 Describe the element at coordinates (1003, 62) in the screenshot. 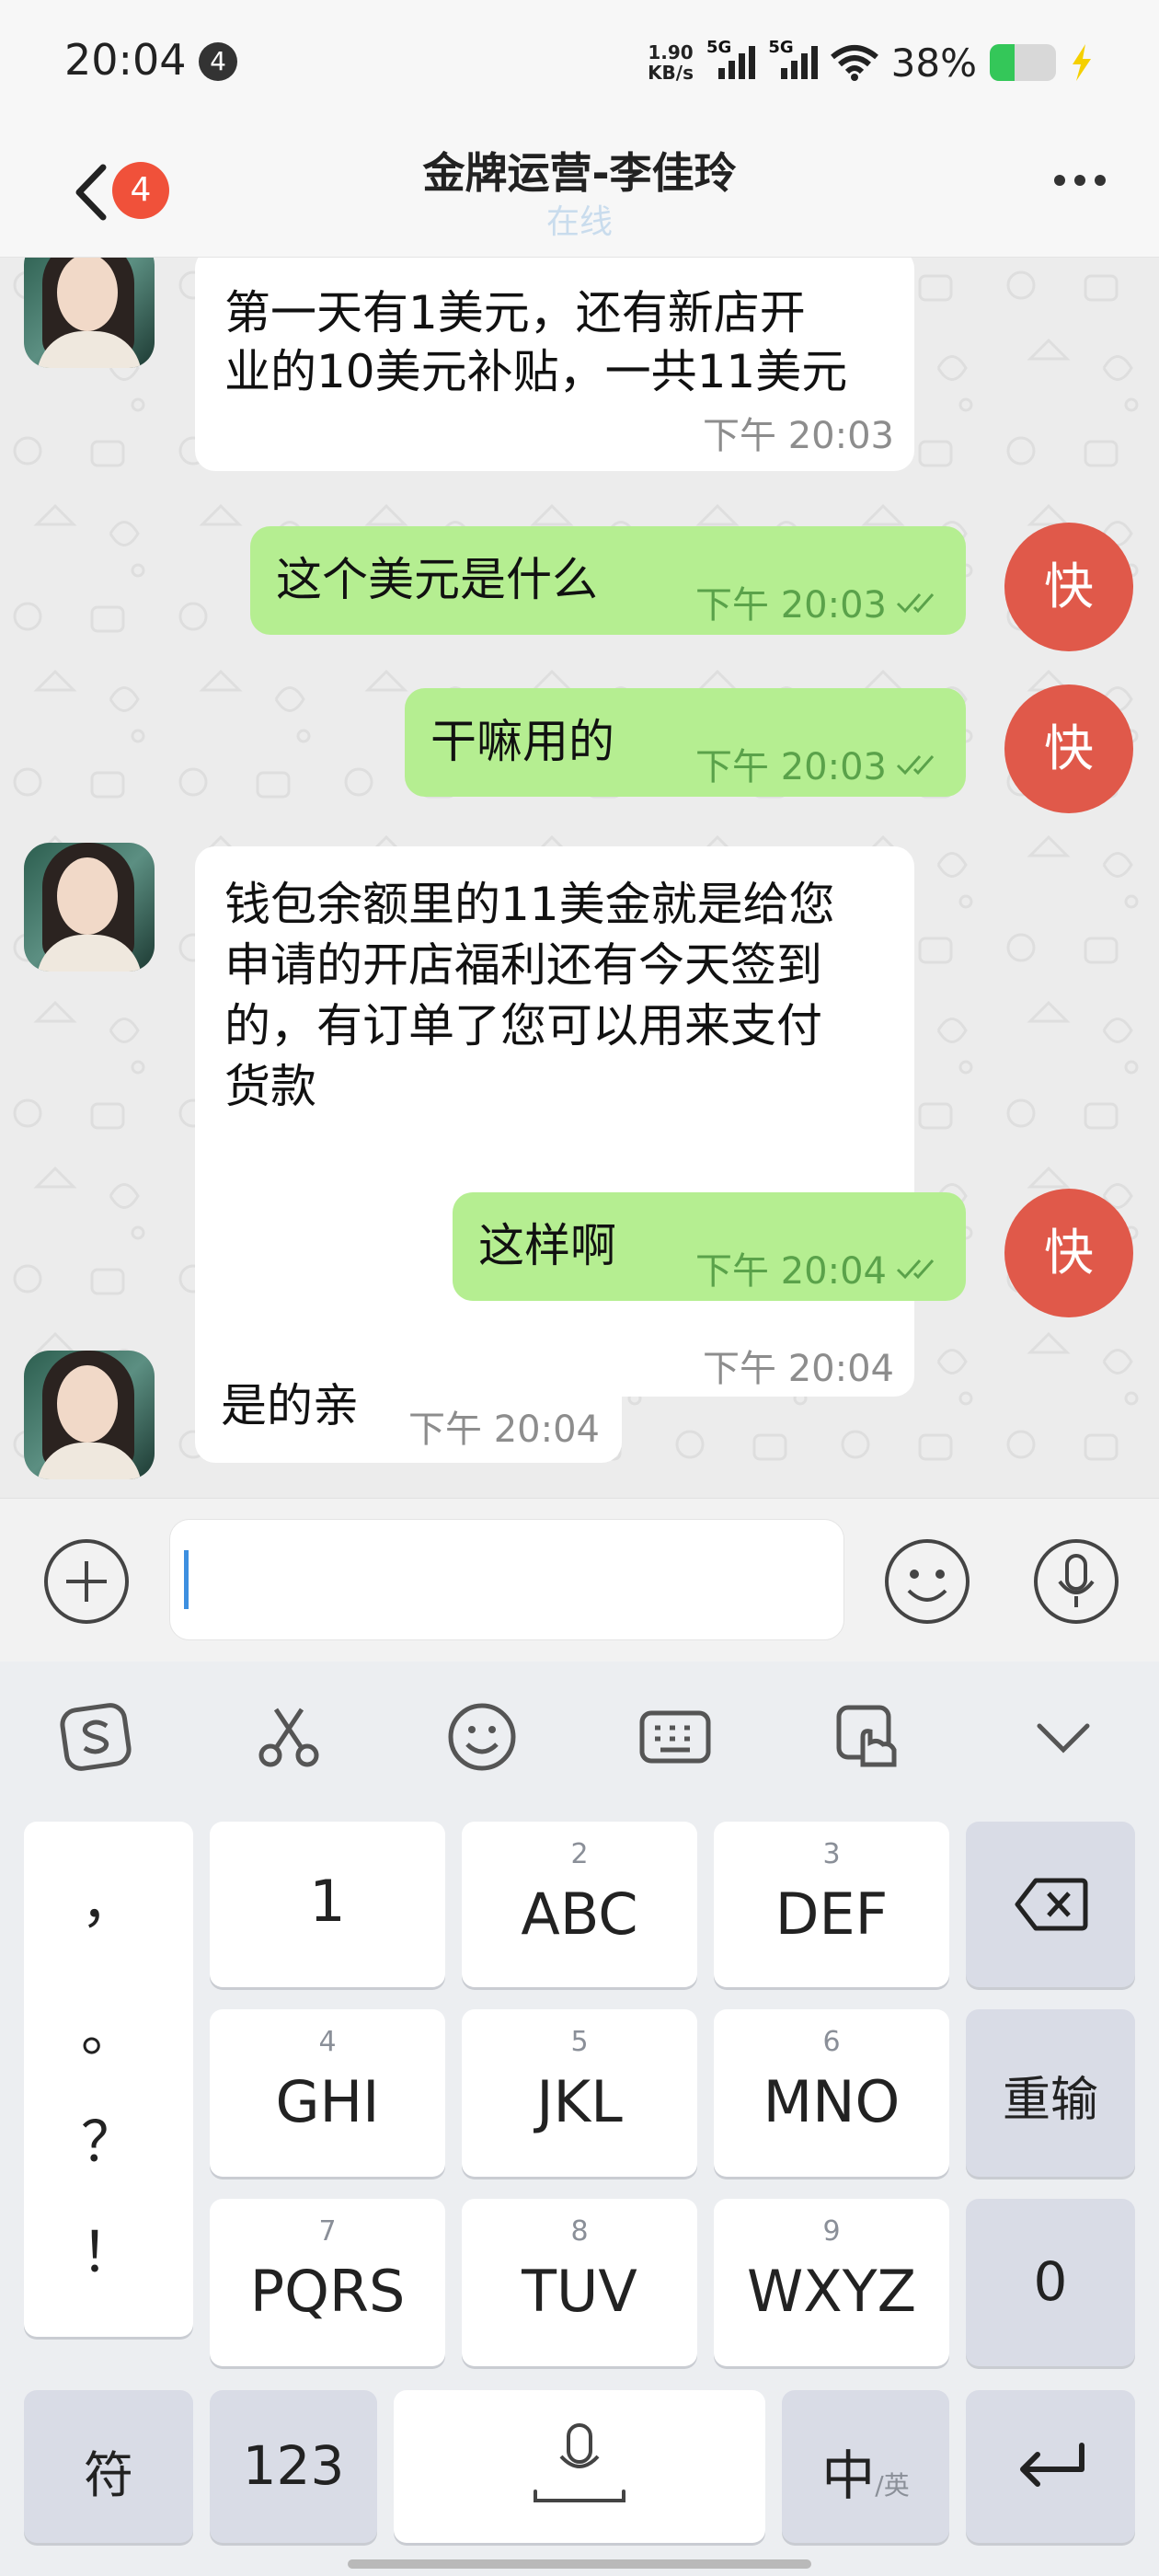

I see `battery-level` at that location.